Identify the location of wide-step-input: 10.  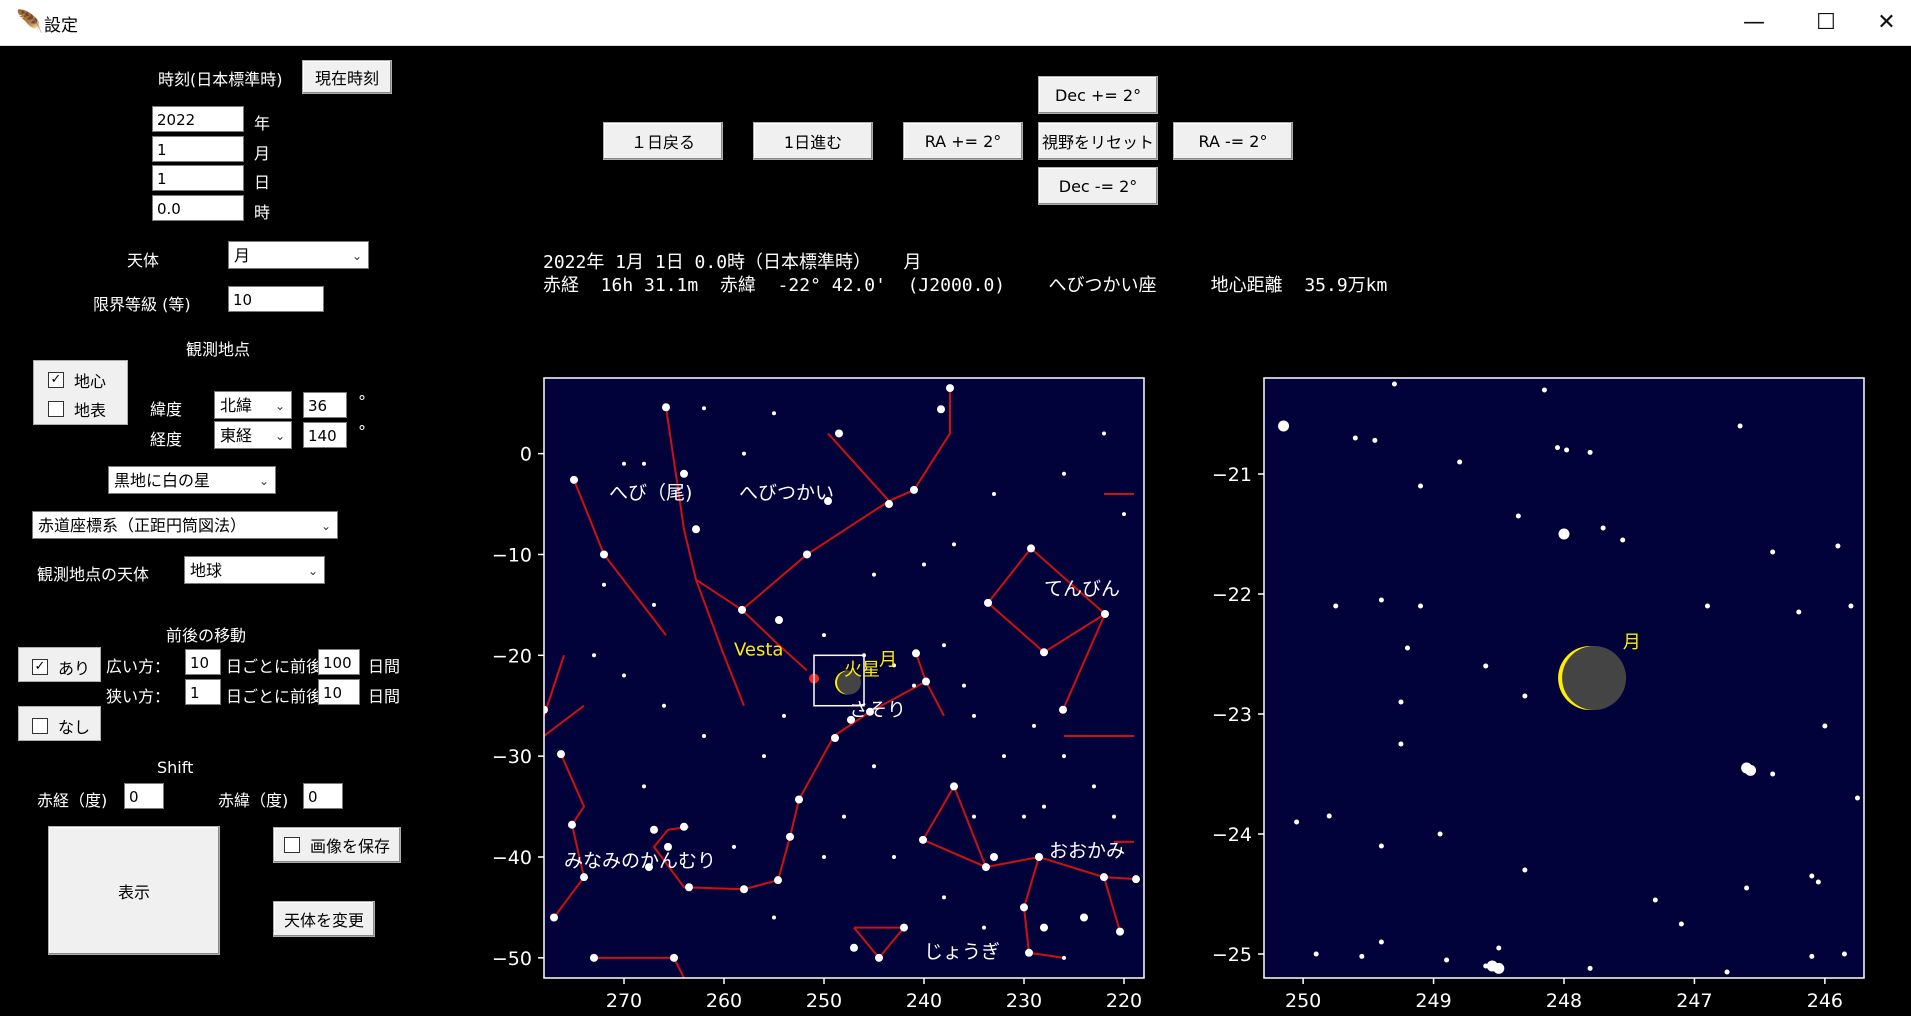
(203, 662).